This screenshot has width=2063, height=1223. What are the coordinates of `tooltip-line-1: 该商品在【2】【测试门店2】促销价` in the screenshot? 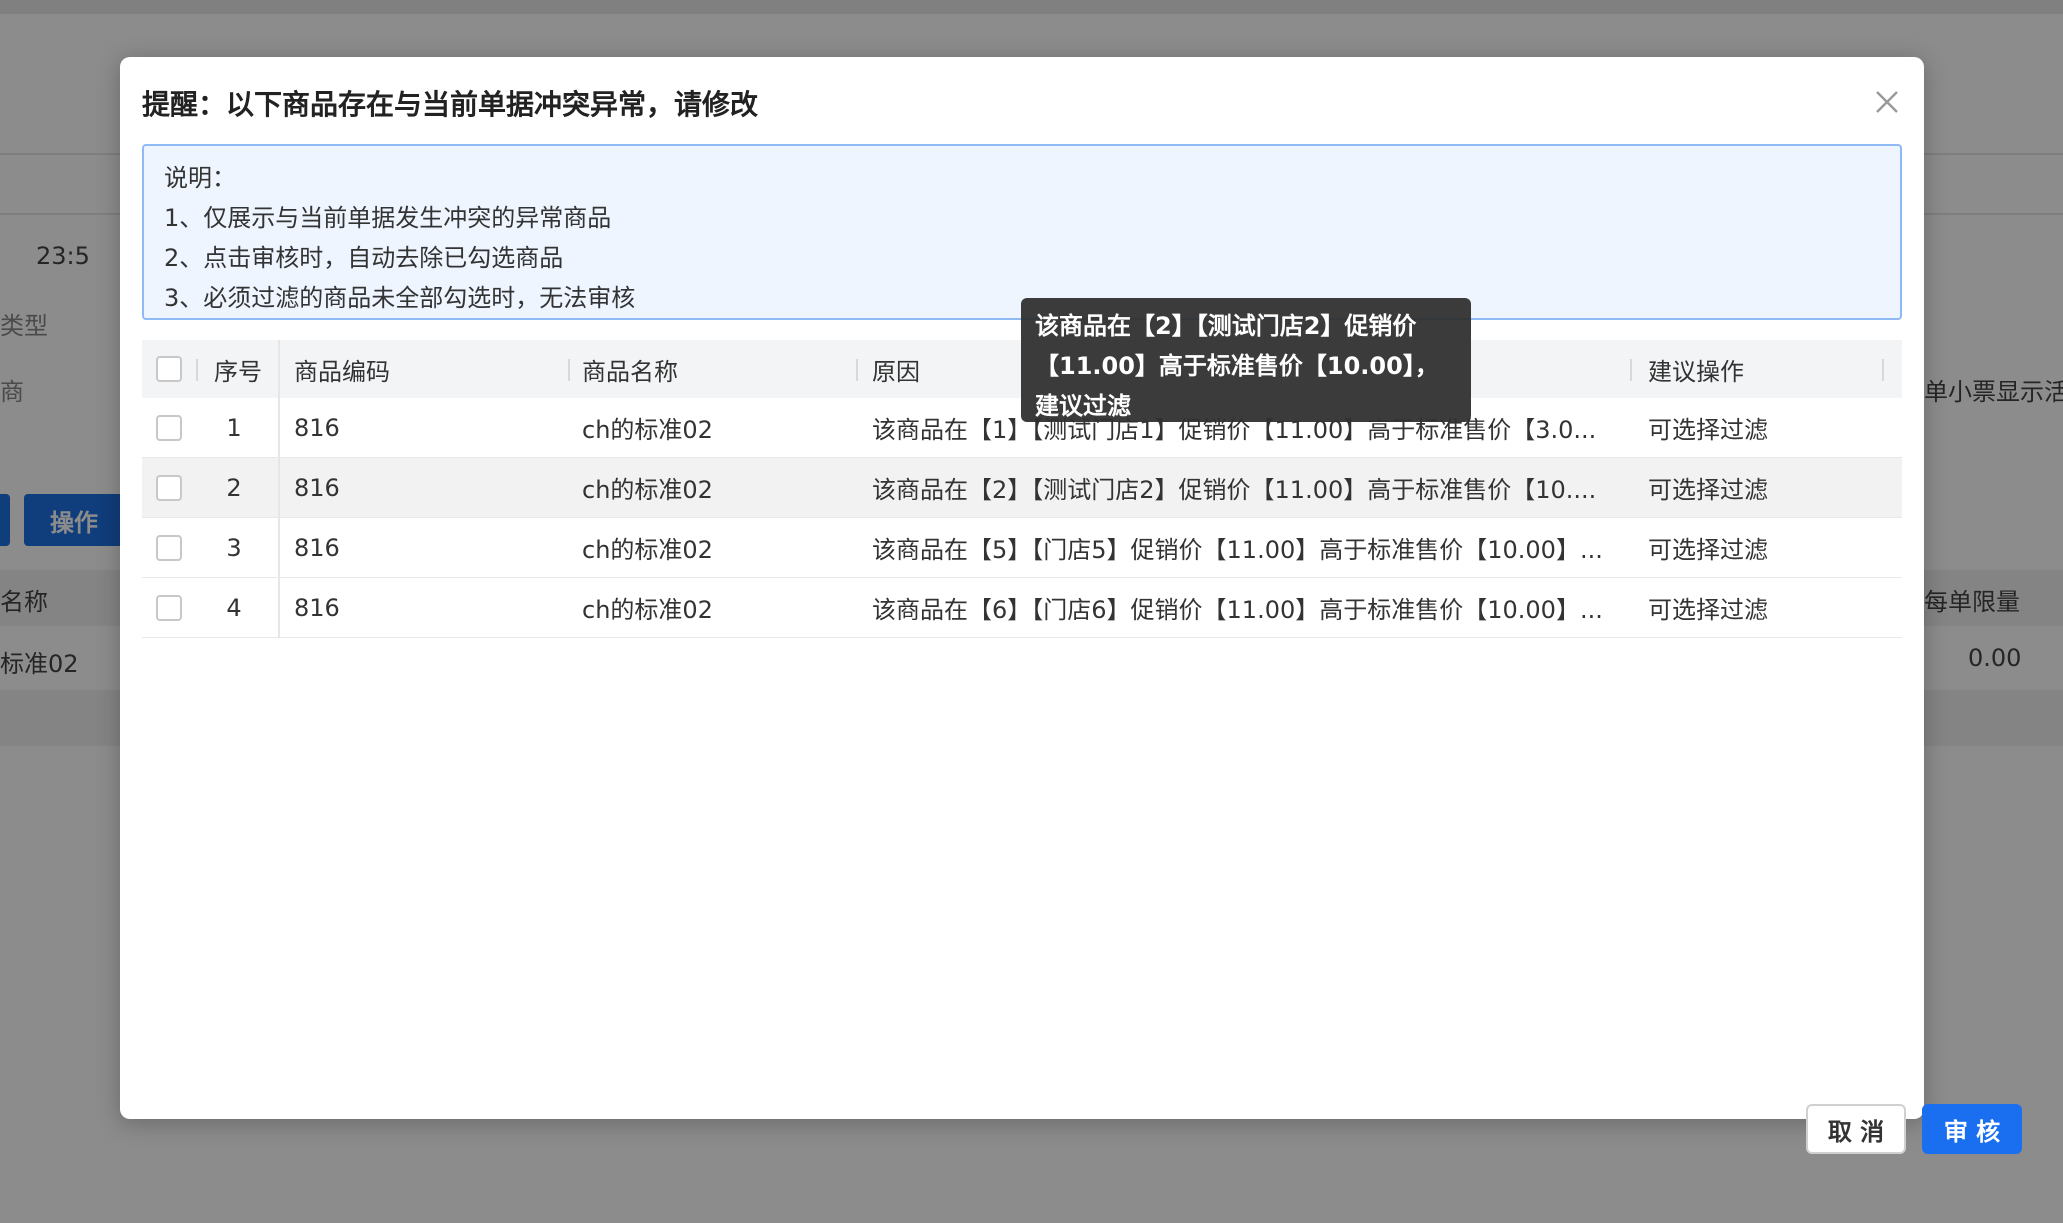 It's located at (1226, 326).